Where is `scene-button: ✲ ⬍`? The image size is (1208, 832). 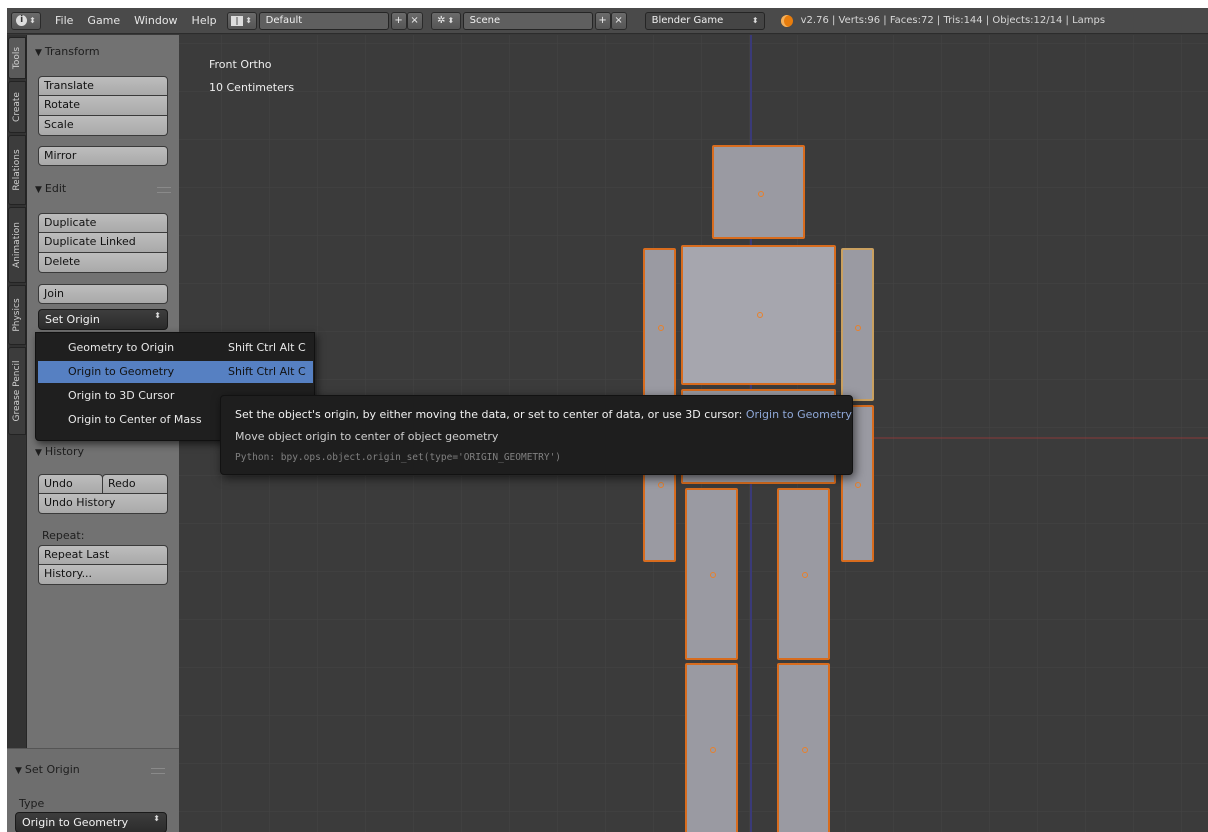 scene-button: ✲ ⬍ is located at coordinates (445, 20).